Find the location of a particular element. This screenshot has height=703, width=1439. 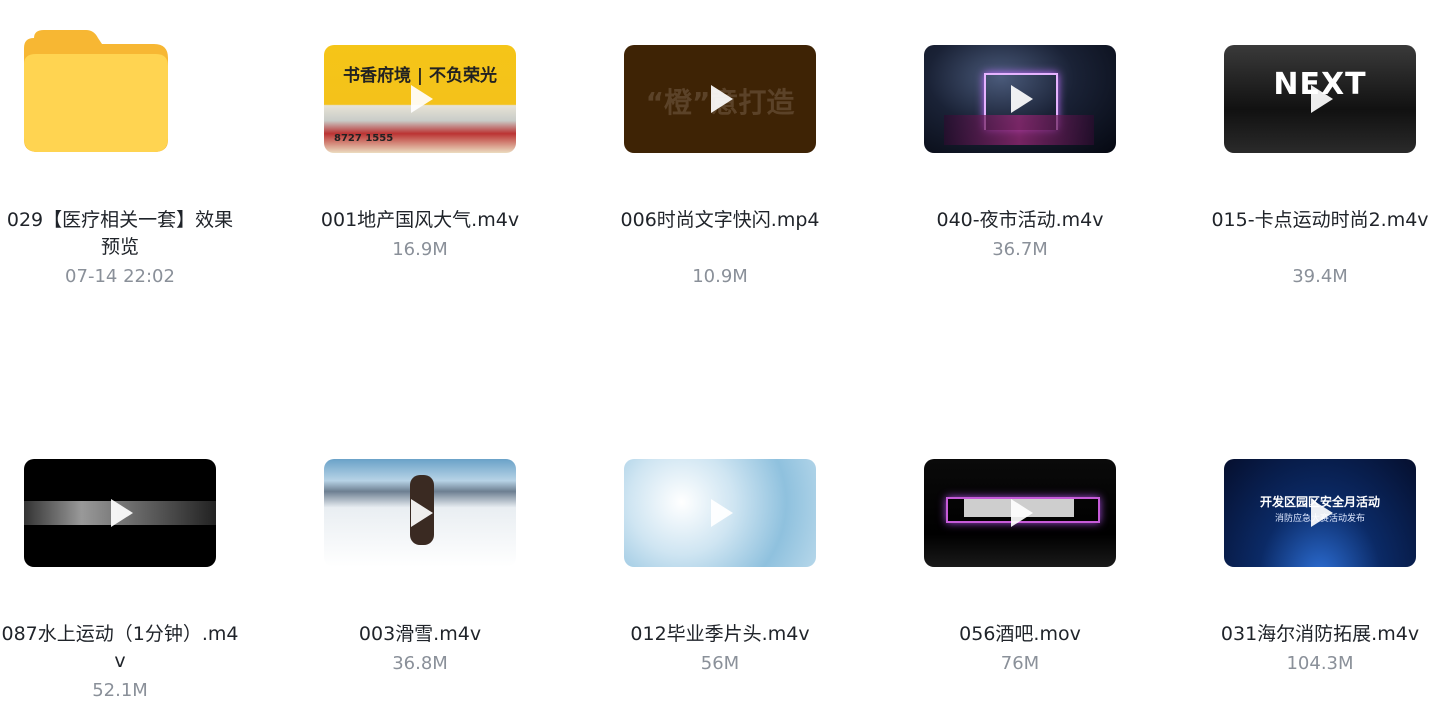

file-name: 040-夜市活动.m4v is located at coordinates (1020, 220).